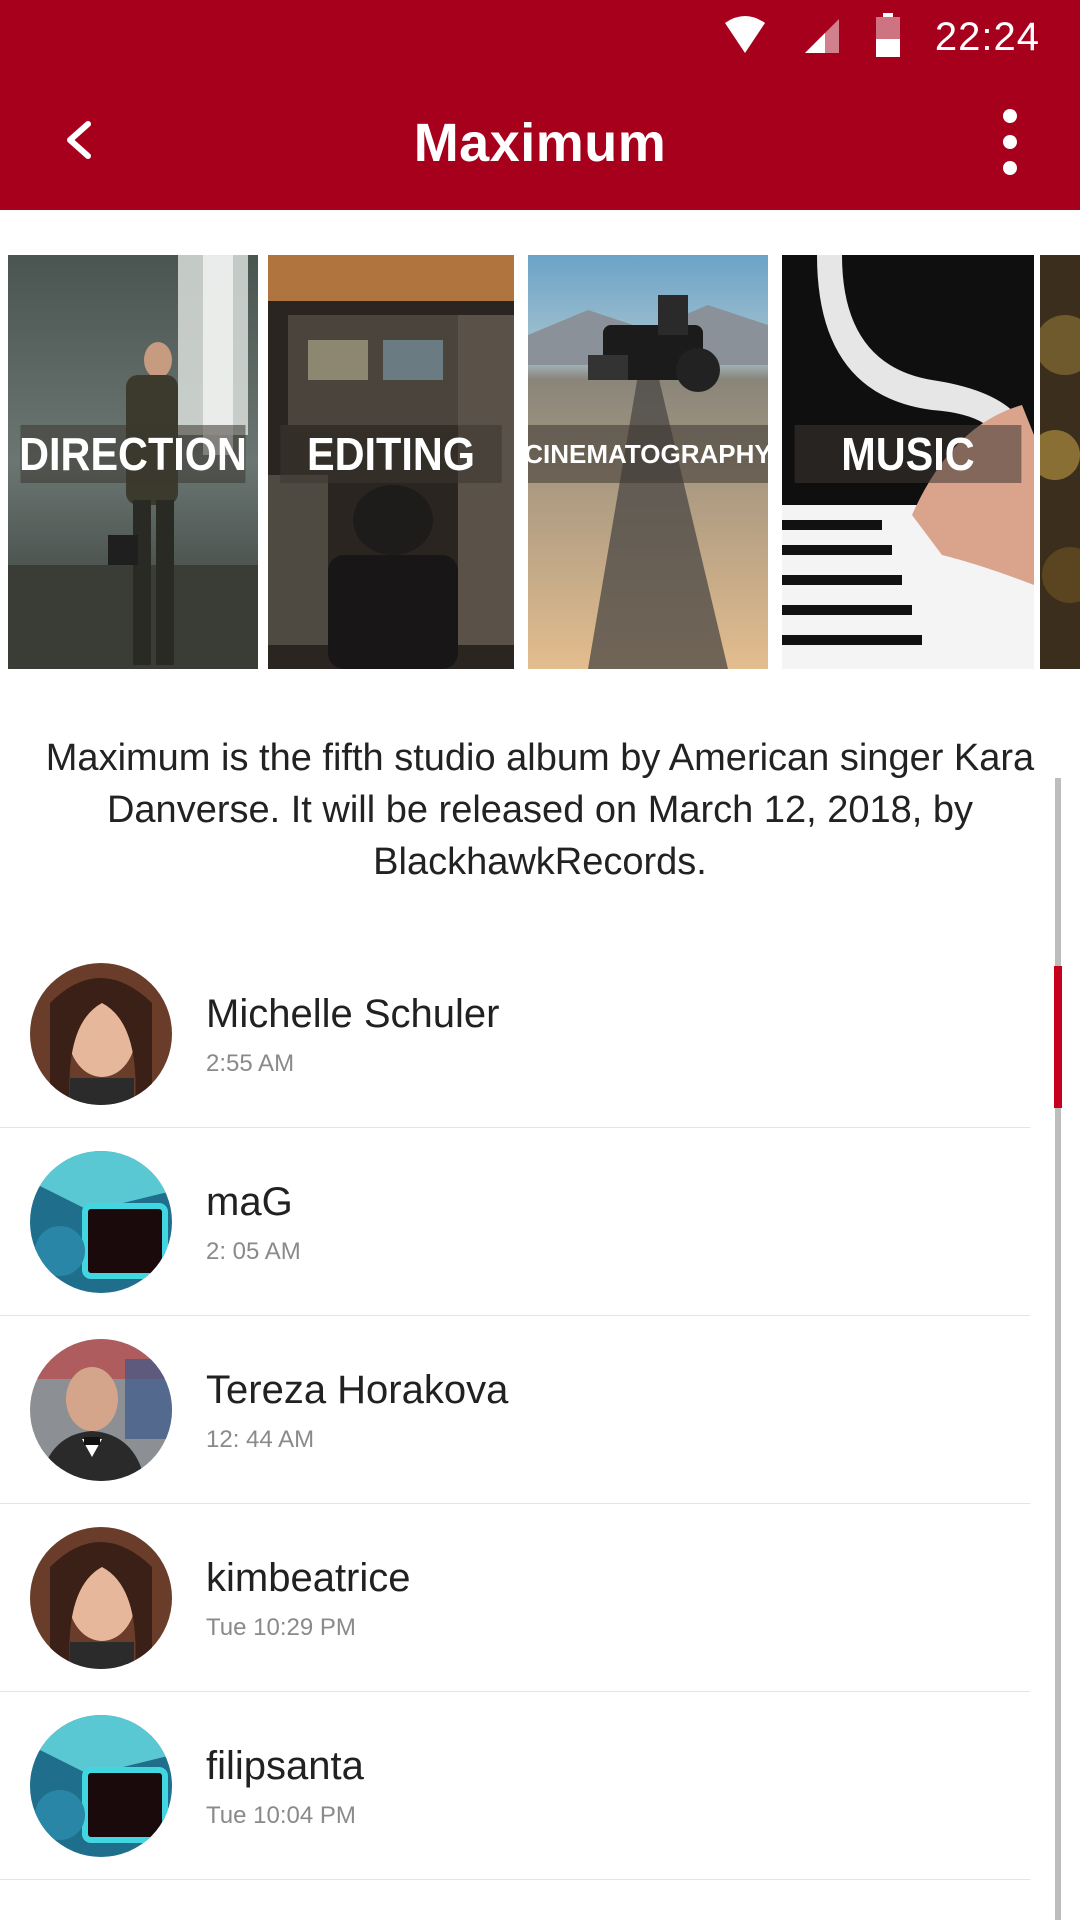  What do you see at coordinates (281, 1627) in the screenshot?
I see `item-time: Tue 10:29 PM` at bounding box center [281, 1627].